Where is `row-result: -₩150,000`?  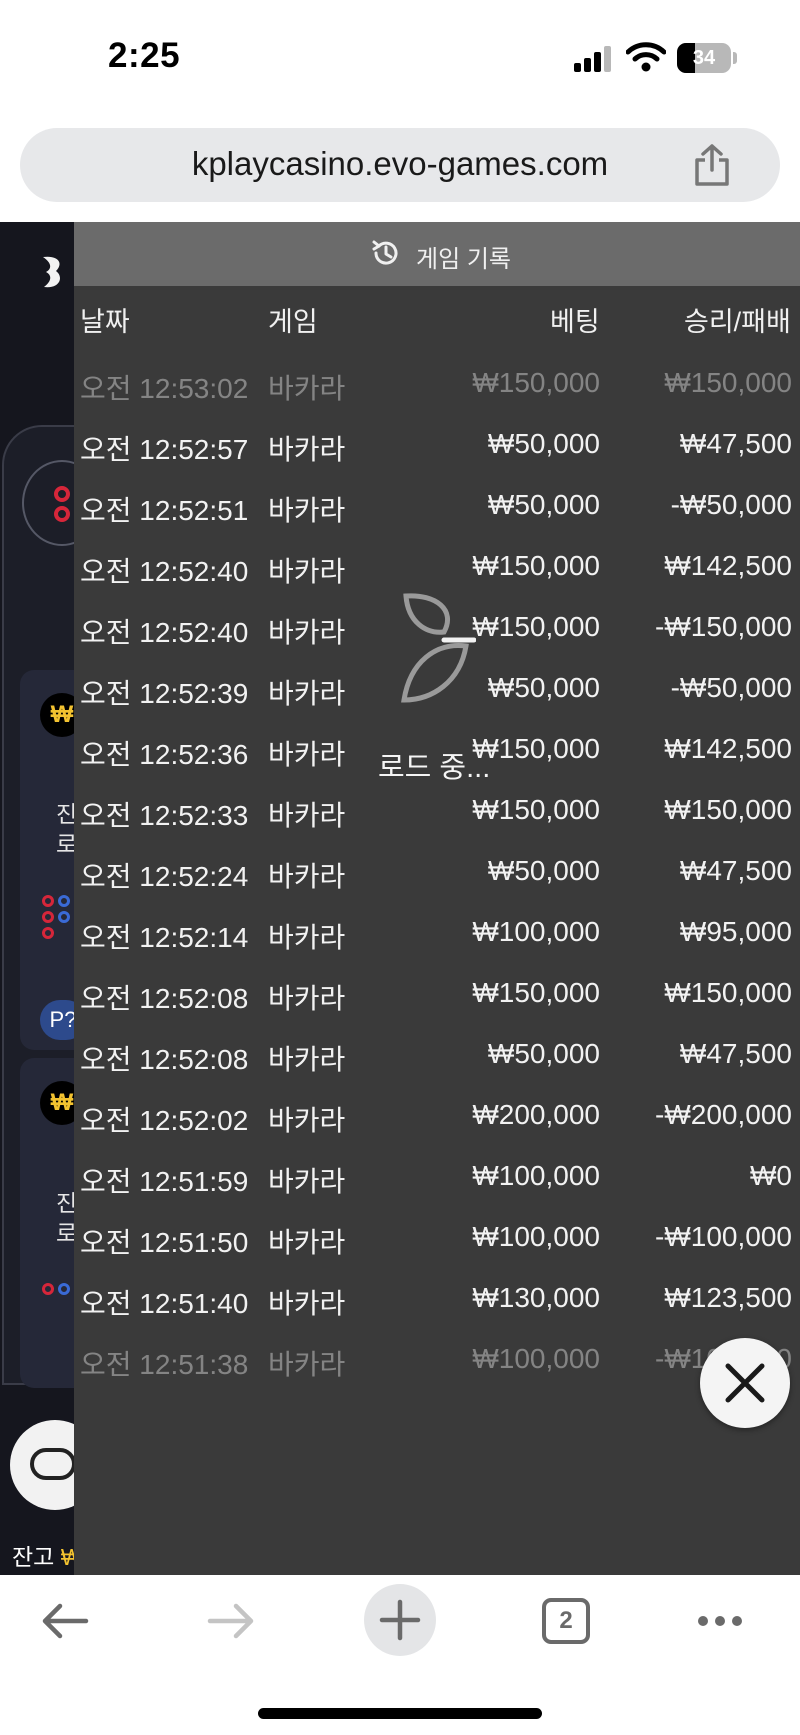 row-result: -₩150,000 is located at coordinates (723, 626).